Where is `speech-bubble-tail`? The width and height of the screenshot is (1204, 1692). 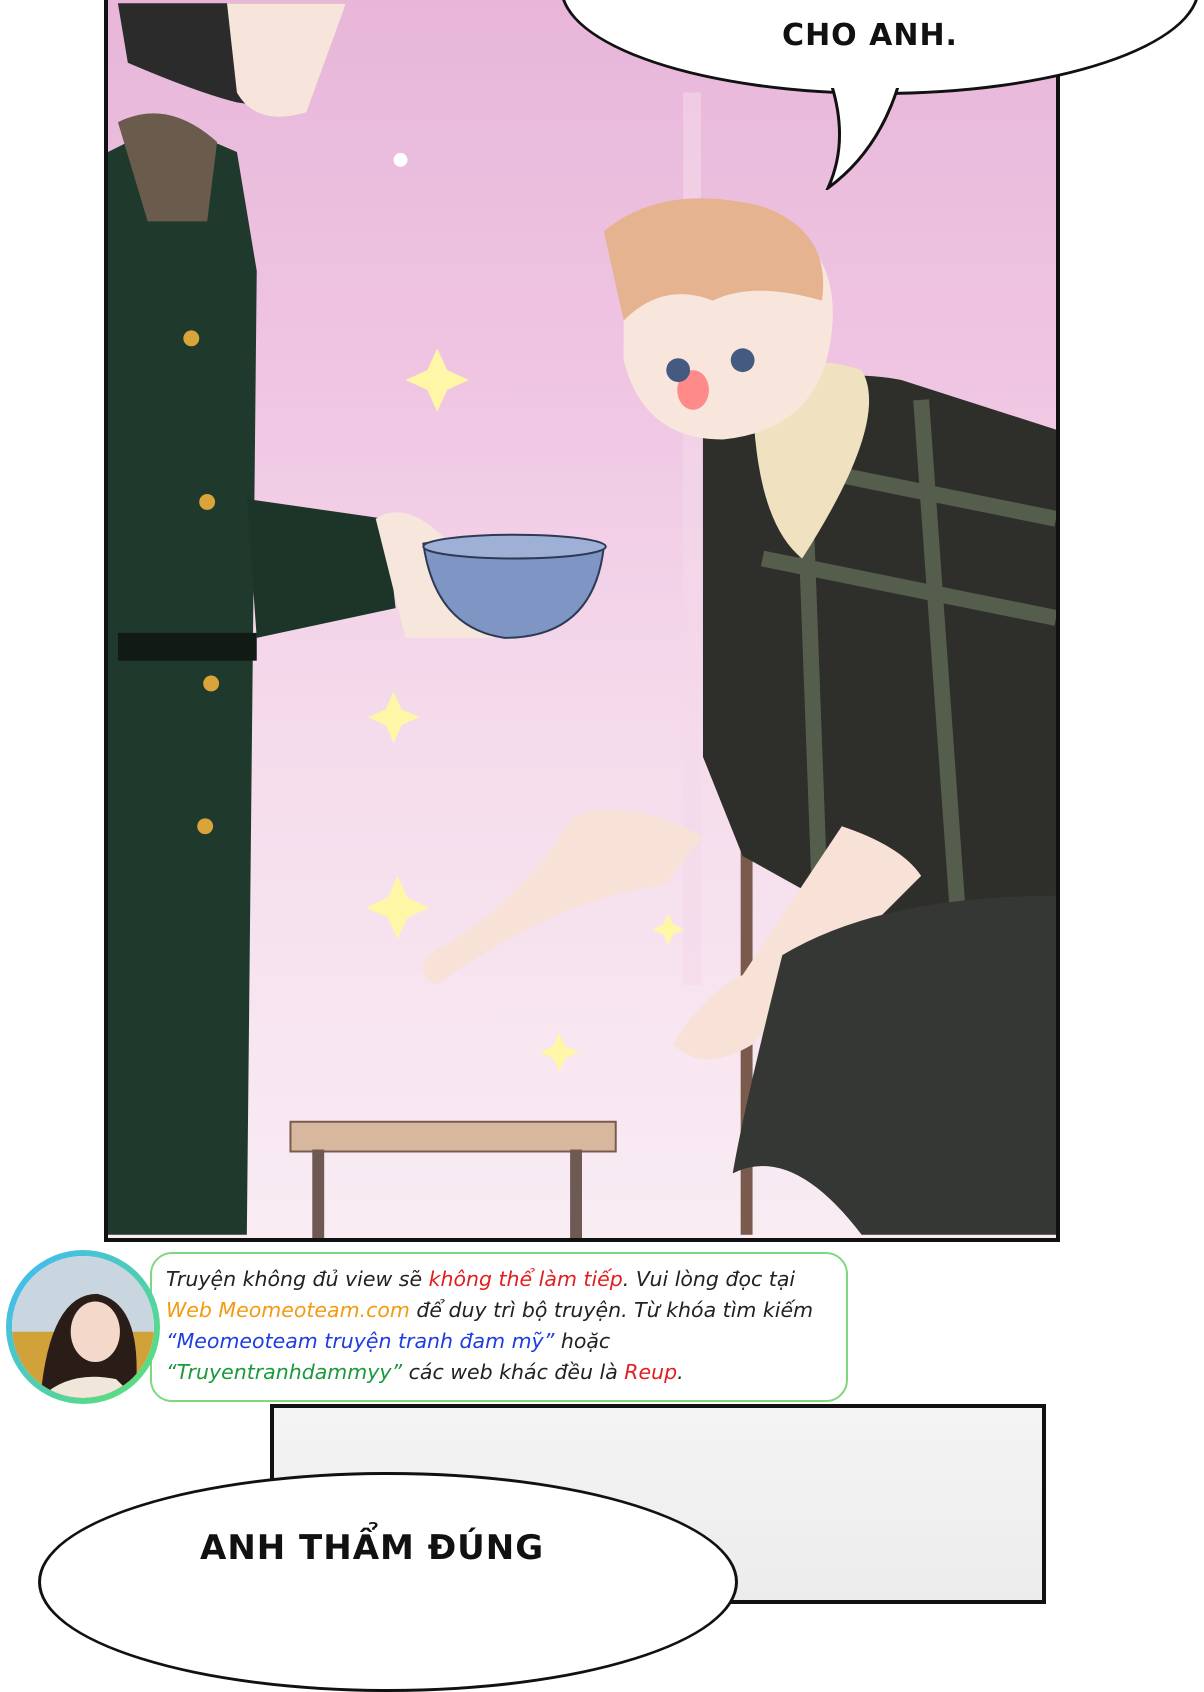 speech-bubble-tail is located at coordinates (863, 135).